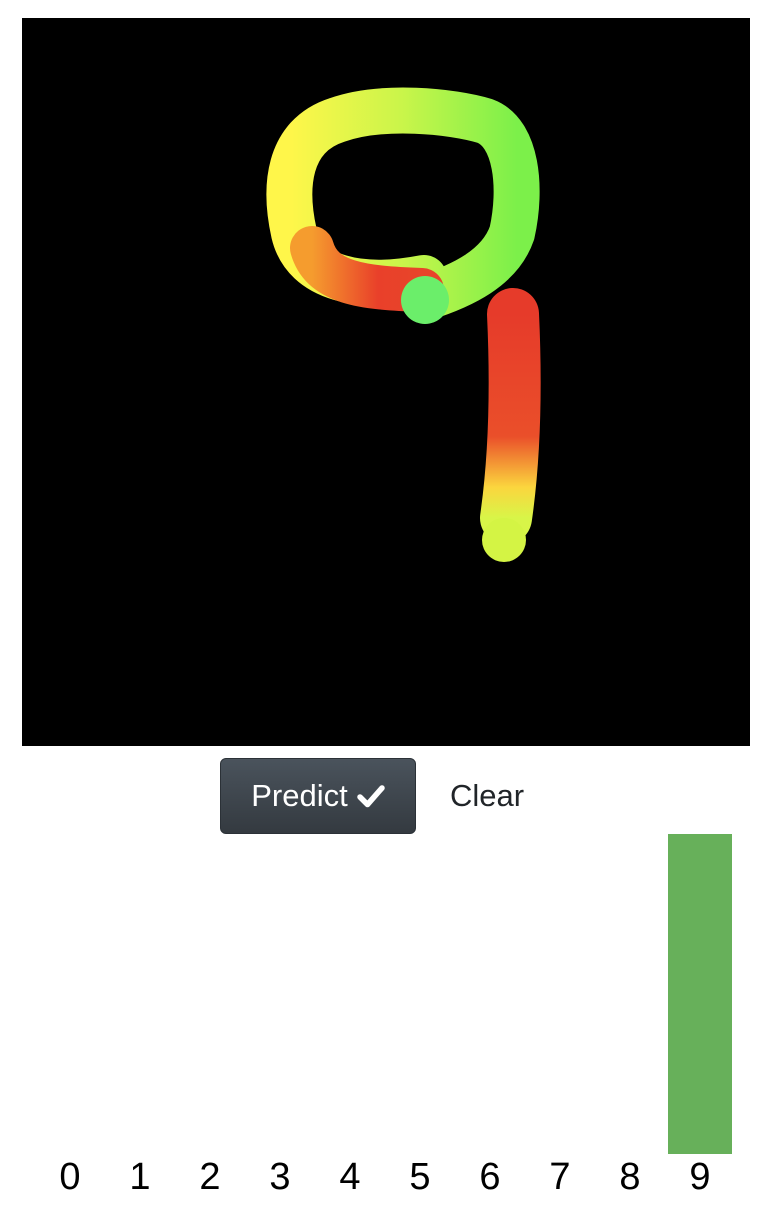 The image size is (772, 1210). What do you see at coordinates (489, 1177) in the screenshot?
I see `tick-label-6: 6` at bounding box center [489, 1177].